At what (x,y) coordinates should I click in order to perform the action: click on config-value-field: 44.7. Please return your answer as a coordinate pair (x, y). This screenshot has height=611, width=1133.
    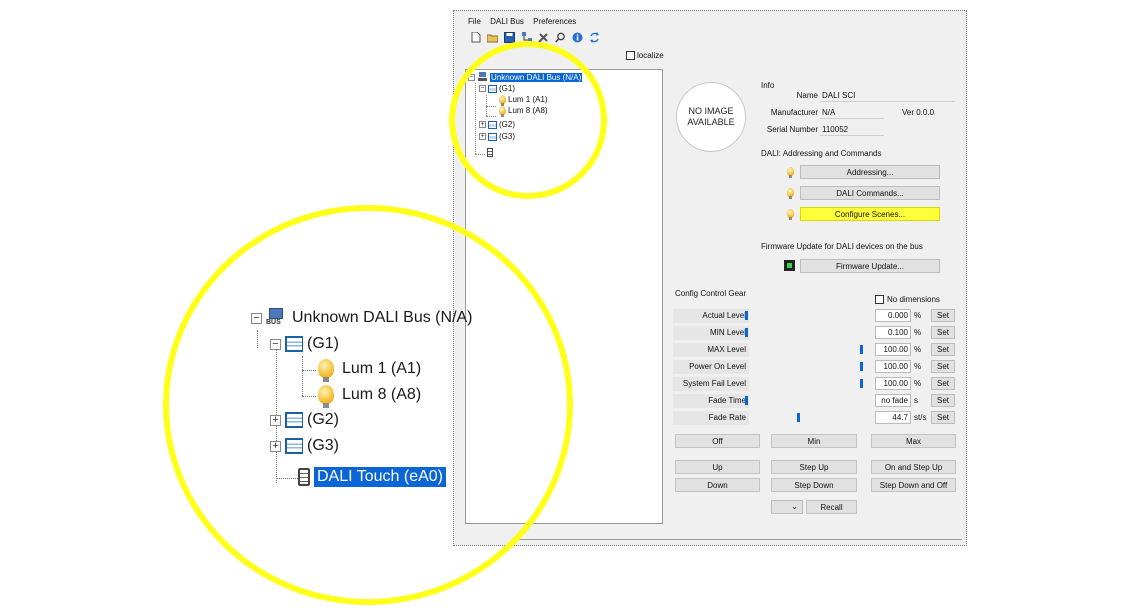
    Looking at the image, I should click on (893, 417).